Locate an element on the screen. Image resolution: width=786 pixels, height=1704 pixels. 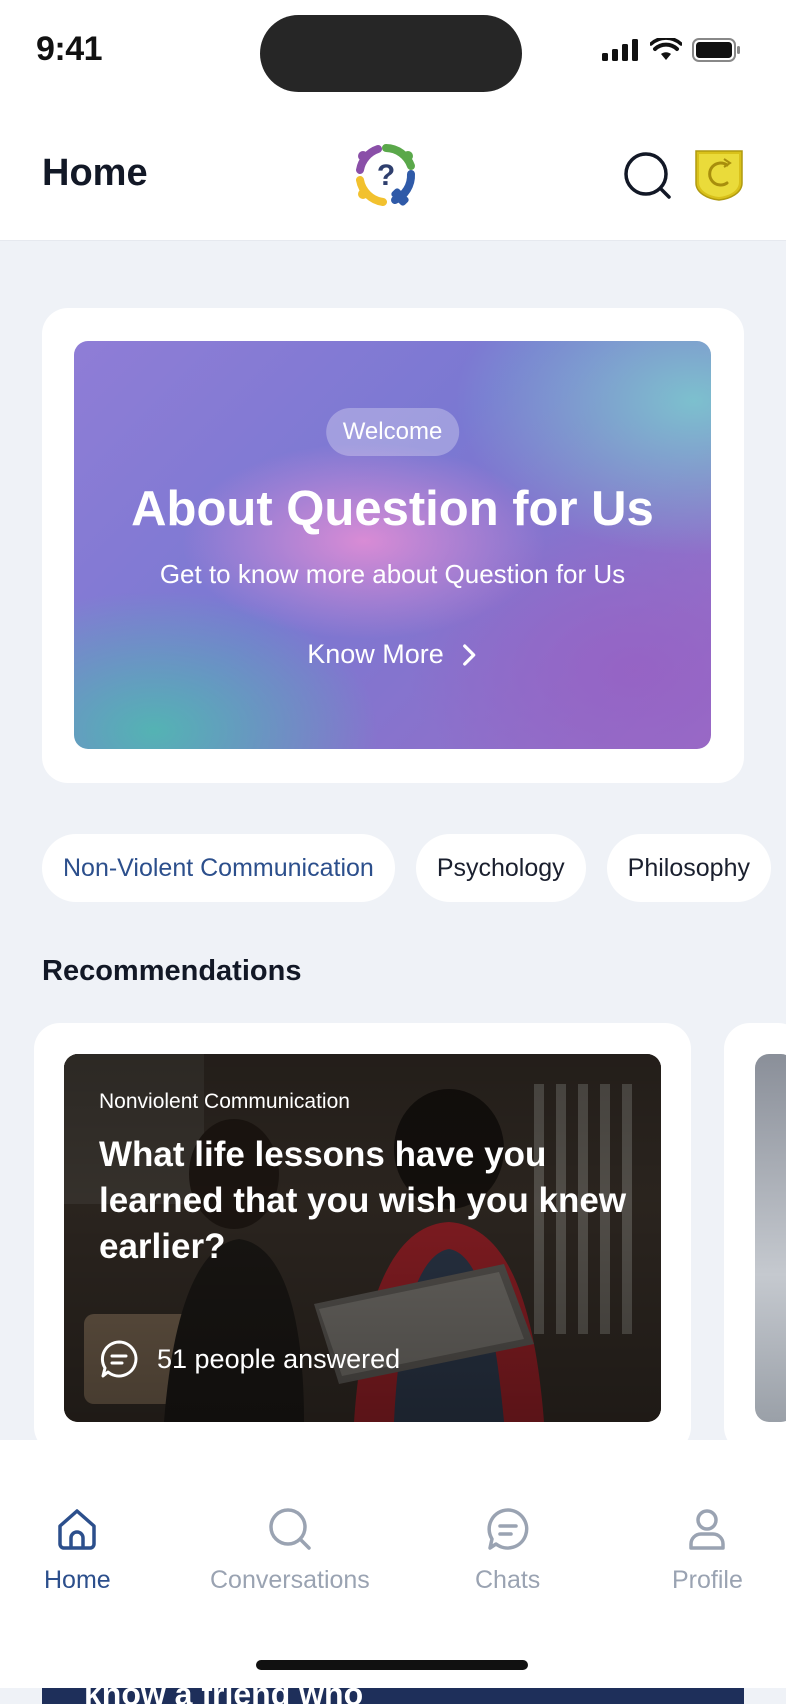
hero-title: About Question for Us is located at coordinates (392, 509).